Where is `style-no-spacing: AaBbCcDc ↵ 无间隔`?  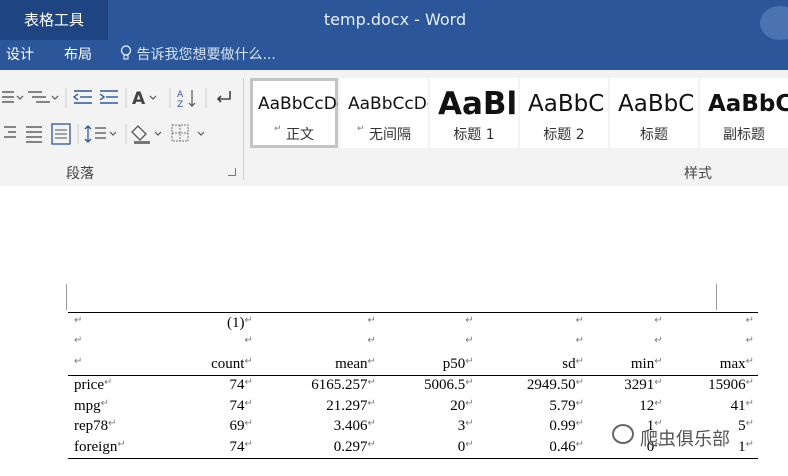 style-no-spacing: AaBbCcDc ↵ 无间隔 is located at coordinates (384, 113).